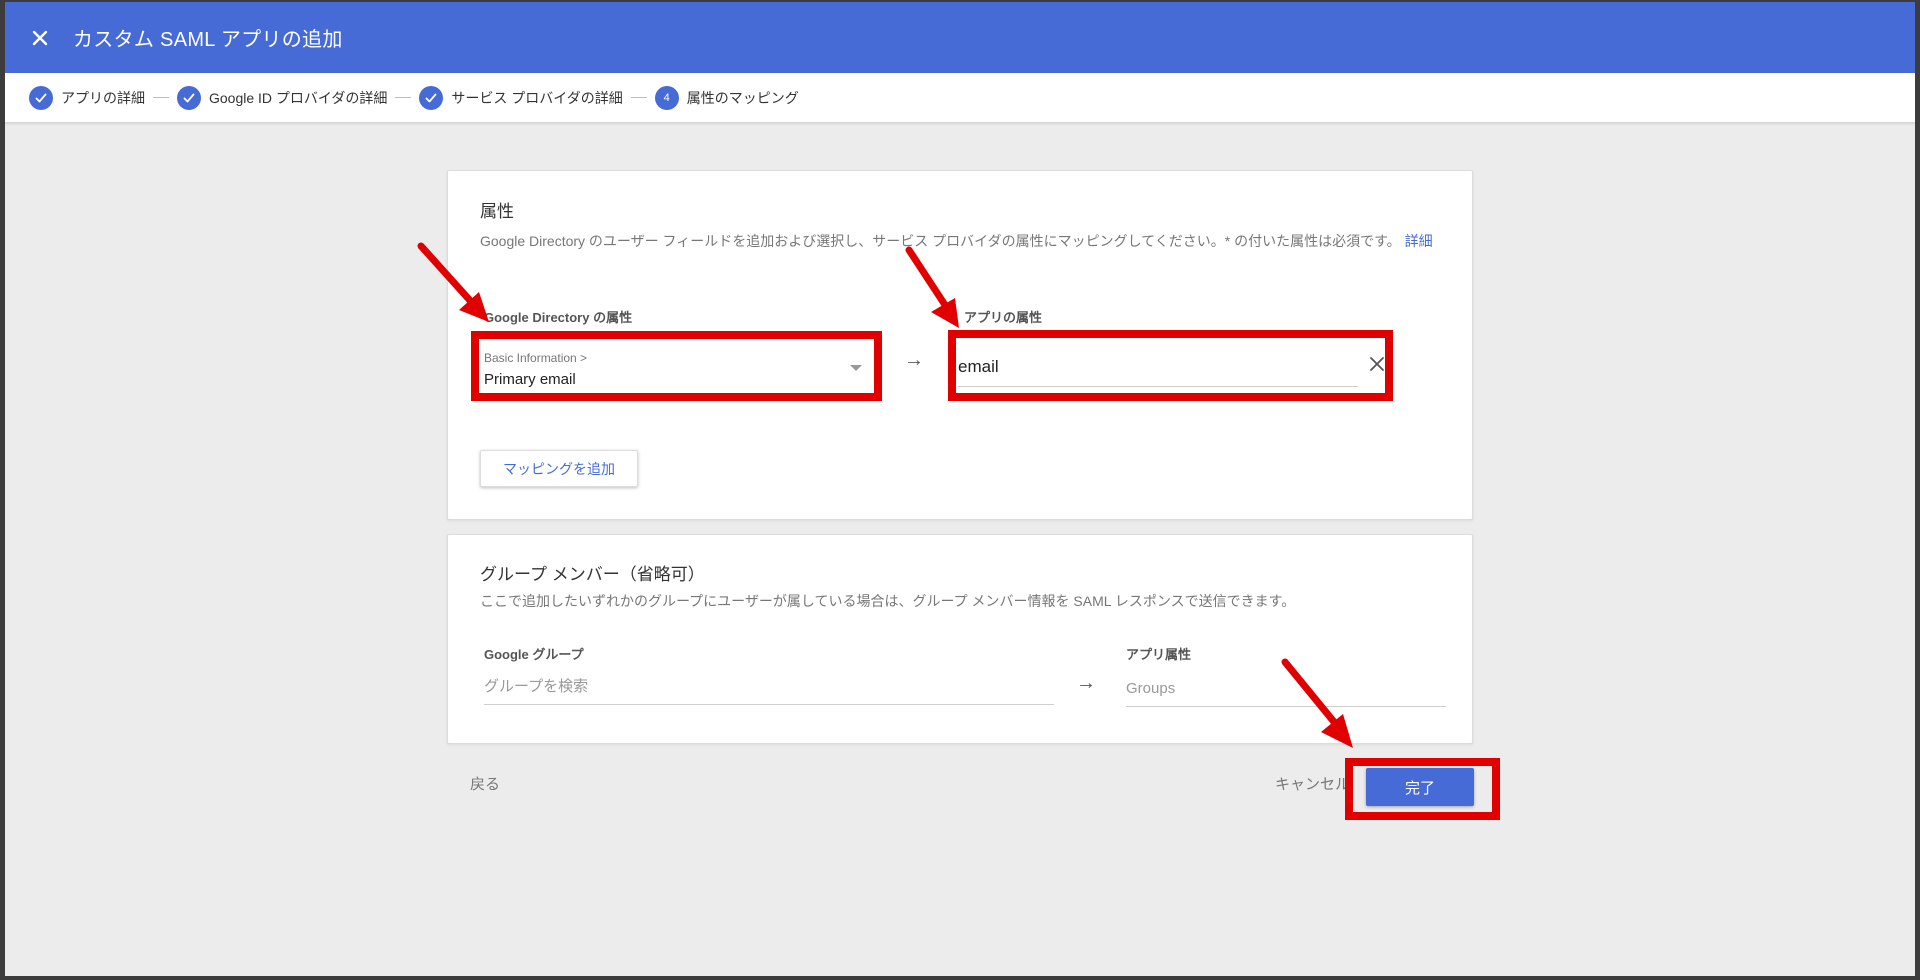  What do you see at coordinates (856, 368) in the screenshot?
I see `dropdown-caret-icon` at bounding box center [856, 368].